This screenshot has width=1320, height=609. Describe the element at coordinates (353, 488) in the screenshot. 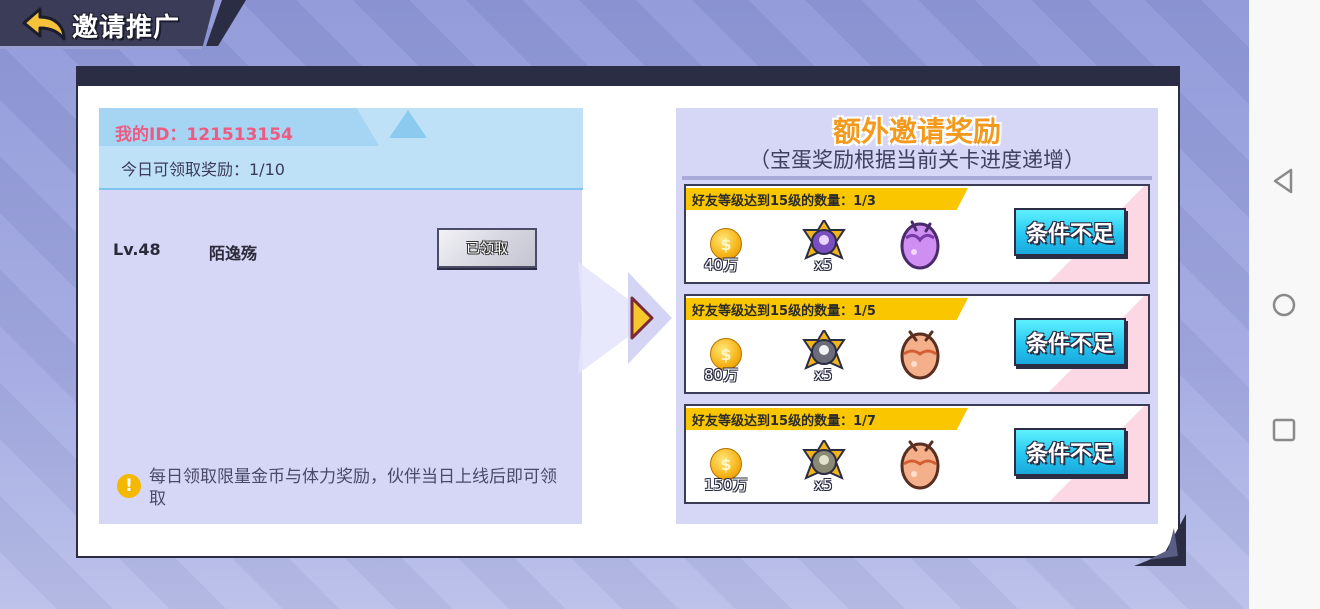

I see `notice-text: 每日领取限量金币与体力奖励，伙伴当日上线后即可领取` at that location.